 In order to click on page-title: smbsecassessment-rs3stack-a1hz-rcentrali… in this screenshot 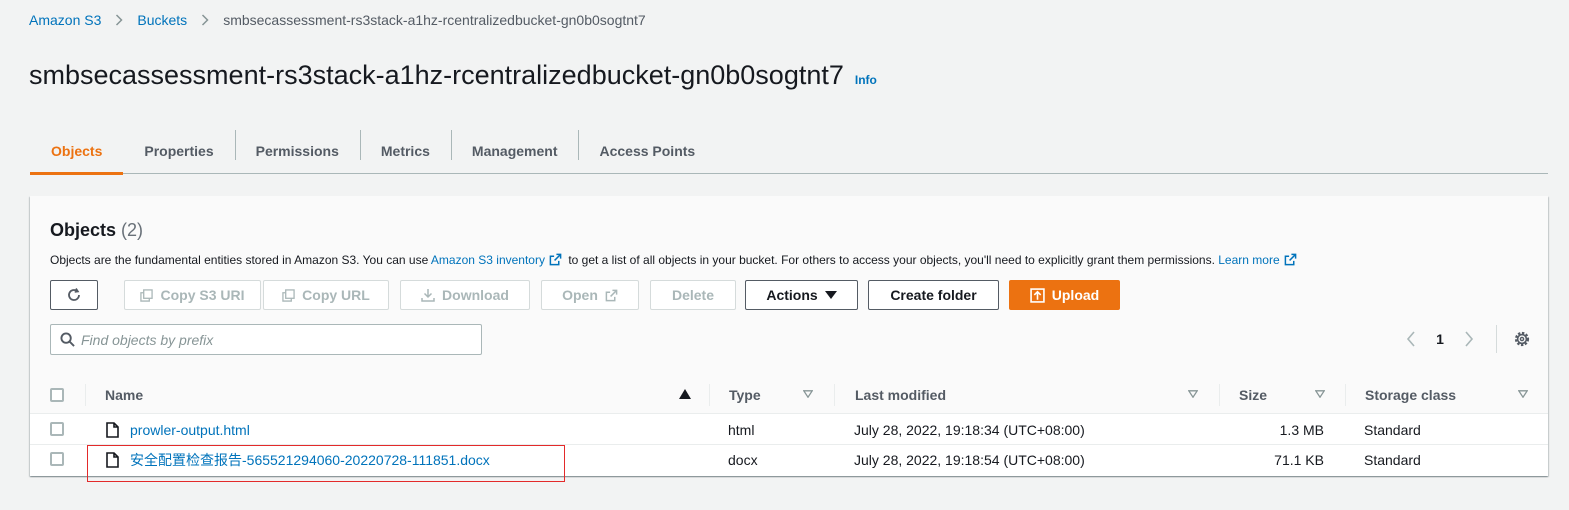, I will do `click(453, 75)`.